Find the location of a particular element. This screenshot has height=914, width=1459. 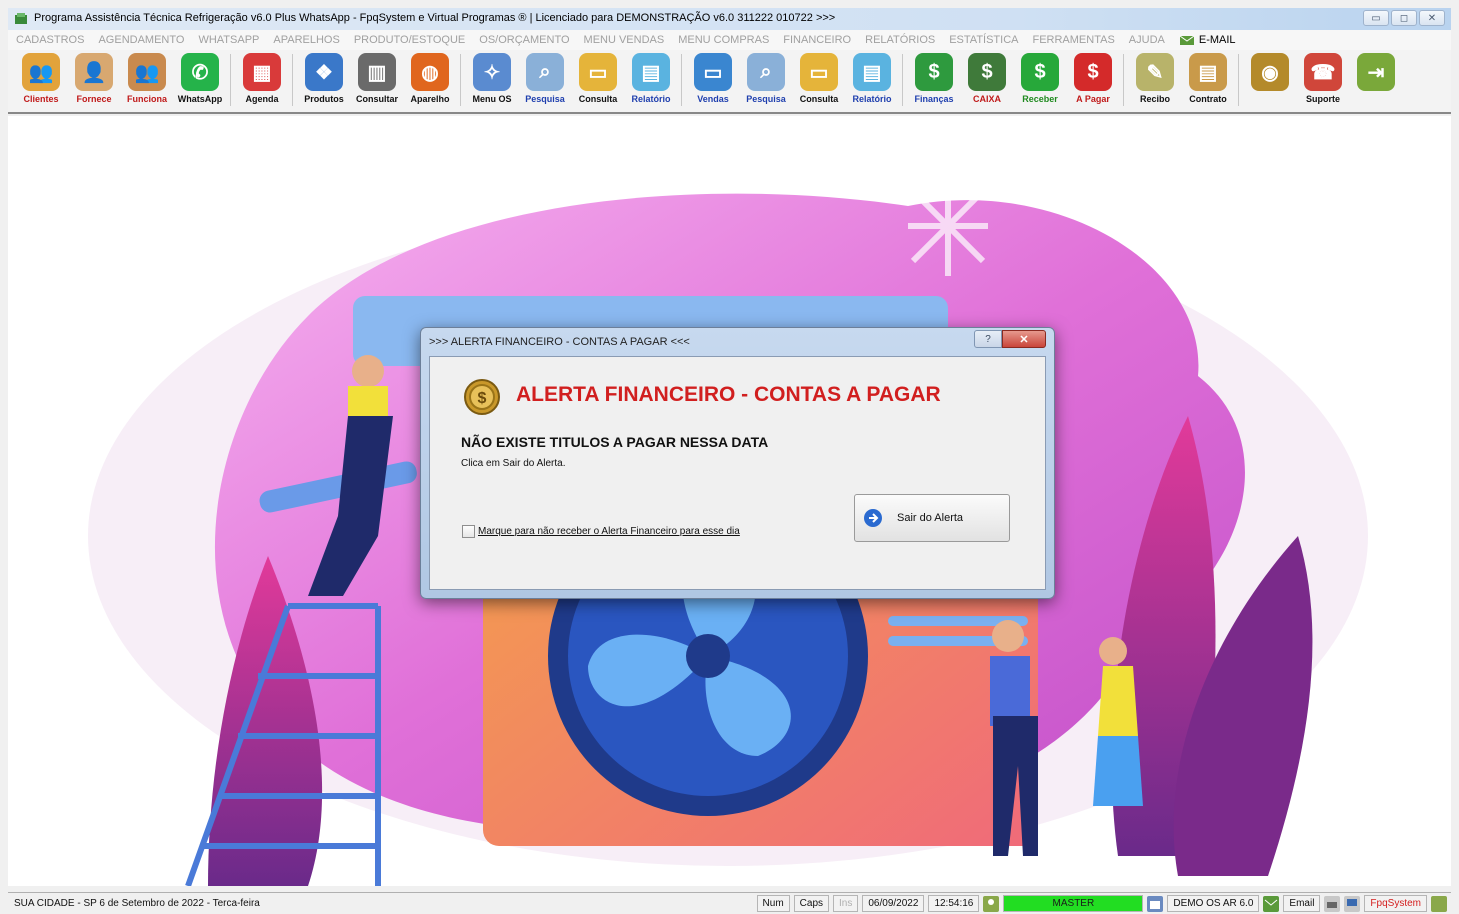

toolbar-button-menu-os: ✧ Menu OS is located at coordinates (492, 77).